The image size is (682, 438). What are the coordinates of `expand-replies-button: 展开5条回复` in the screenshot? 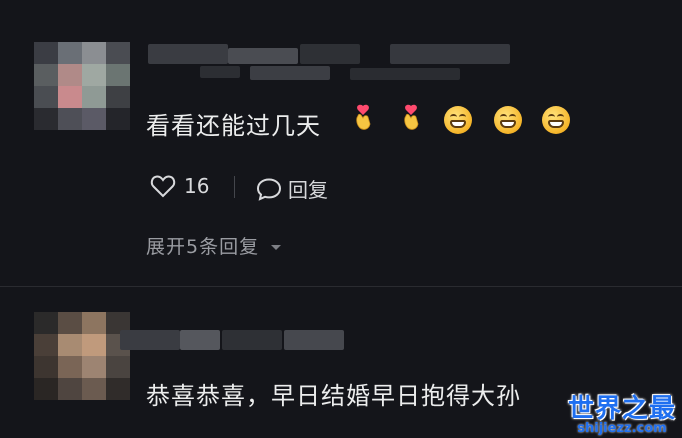 It's located at (214, 245).